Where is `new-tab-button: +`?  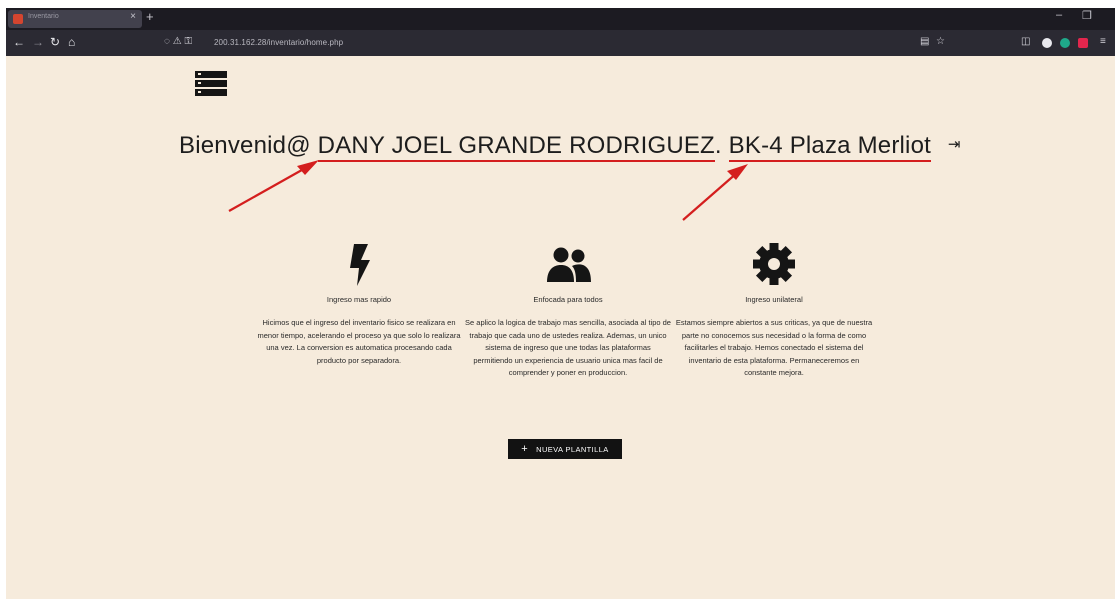 new-tab-button: + is located at coordinates (150, 16).